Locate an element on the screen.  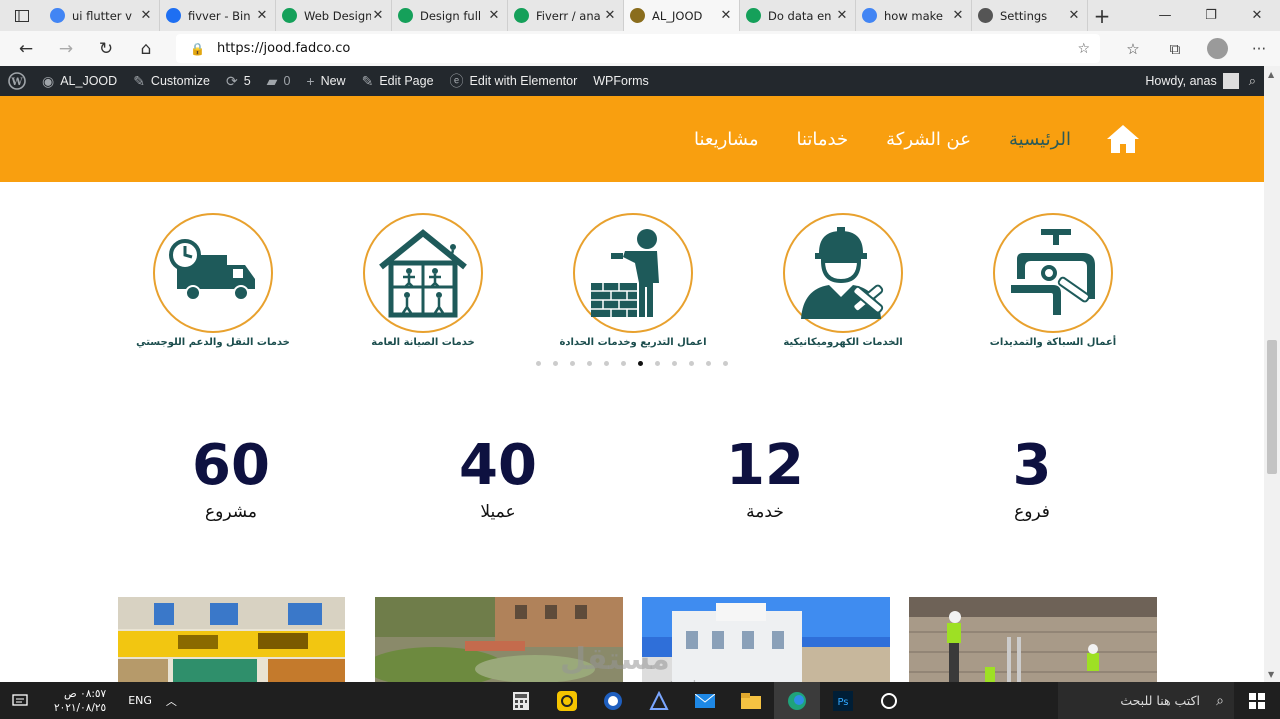
file-explorer-icon is located at coordinates (751, 700).